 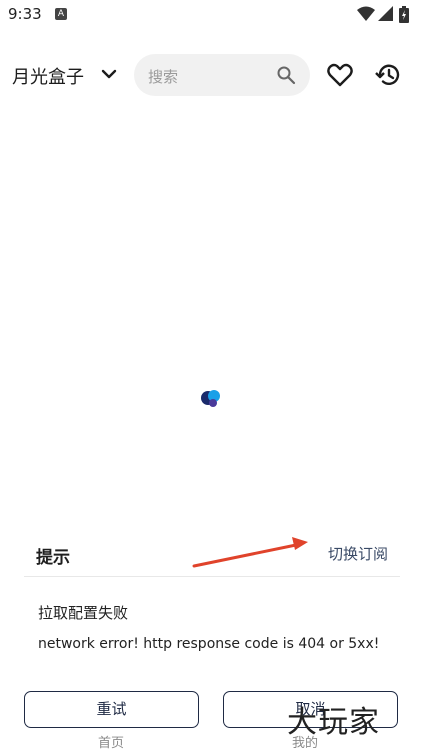 I want to click on notification-icon: A, so click(x=61, y=14).